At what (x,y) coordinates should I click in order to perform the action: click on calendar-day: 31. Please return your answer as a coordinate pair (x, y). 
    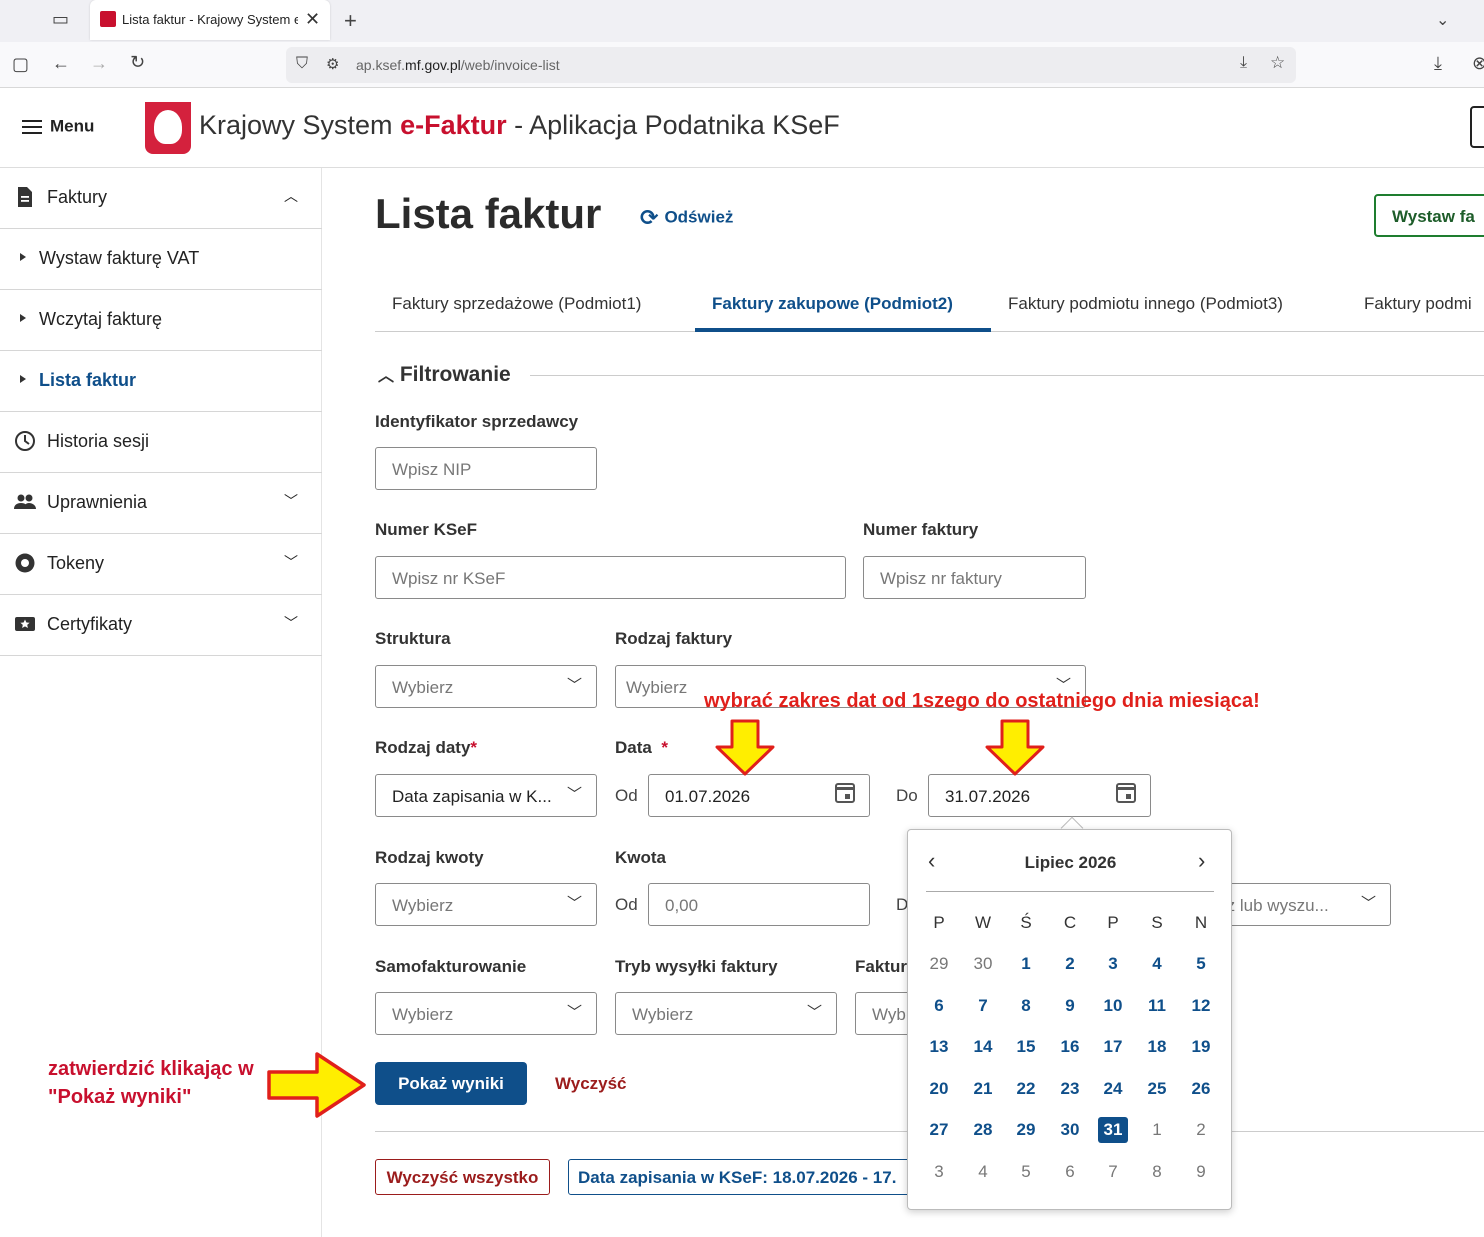
    Looking at the image, I should click on (1113, 1130).